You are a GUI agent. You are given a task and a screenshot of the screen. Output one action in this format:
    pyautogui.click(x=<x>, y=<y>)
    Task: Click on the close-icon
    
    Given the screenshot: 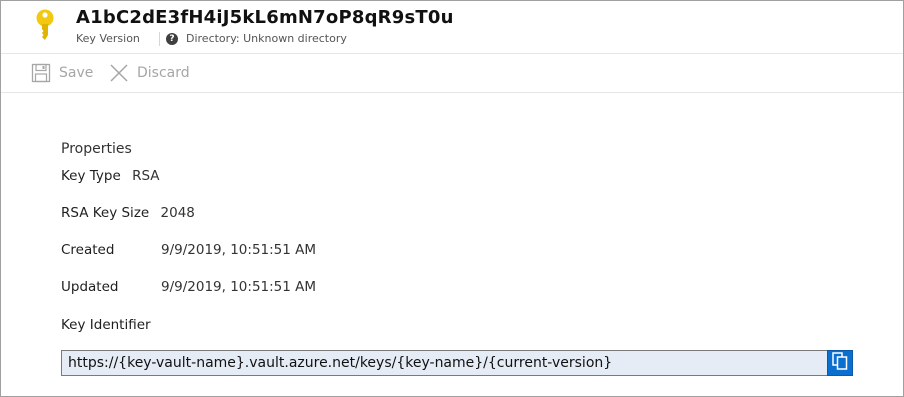 What is the action you would take?
    pyautogui.click(x=119, y=73)
    